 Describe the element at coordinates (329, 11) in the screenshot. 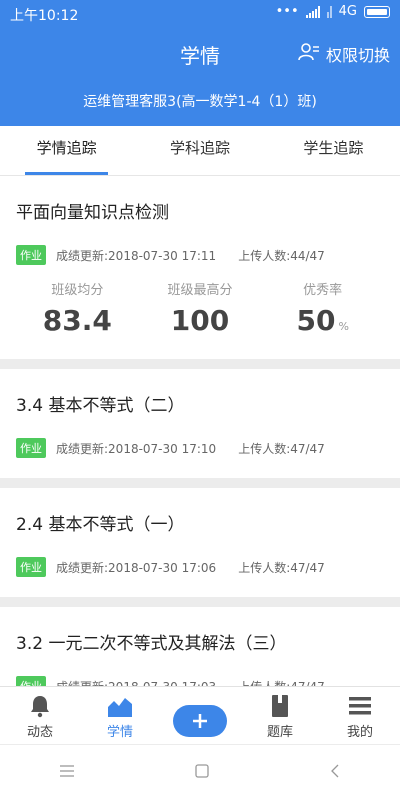

I see `signal2-icon` at that location.